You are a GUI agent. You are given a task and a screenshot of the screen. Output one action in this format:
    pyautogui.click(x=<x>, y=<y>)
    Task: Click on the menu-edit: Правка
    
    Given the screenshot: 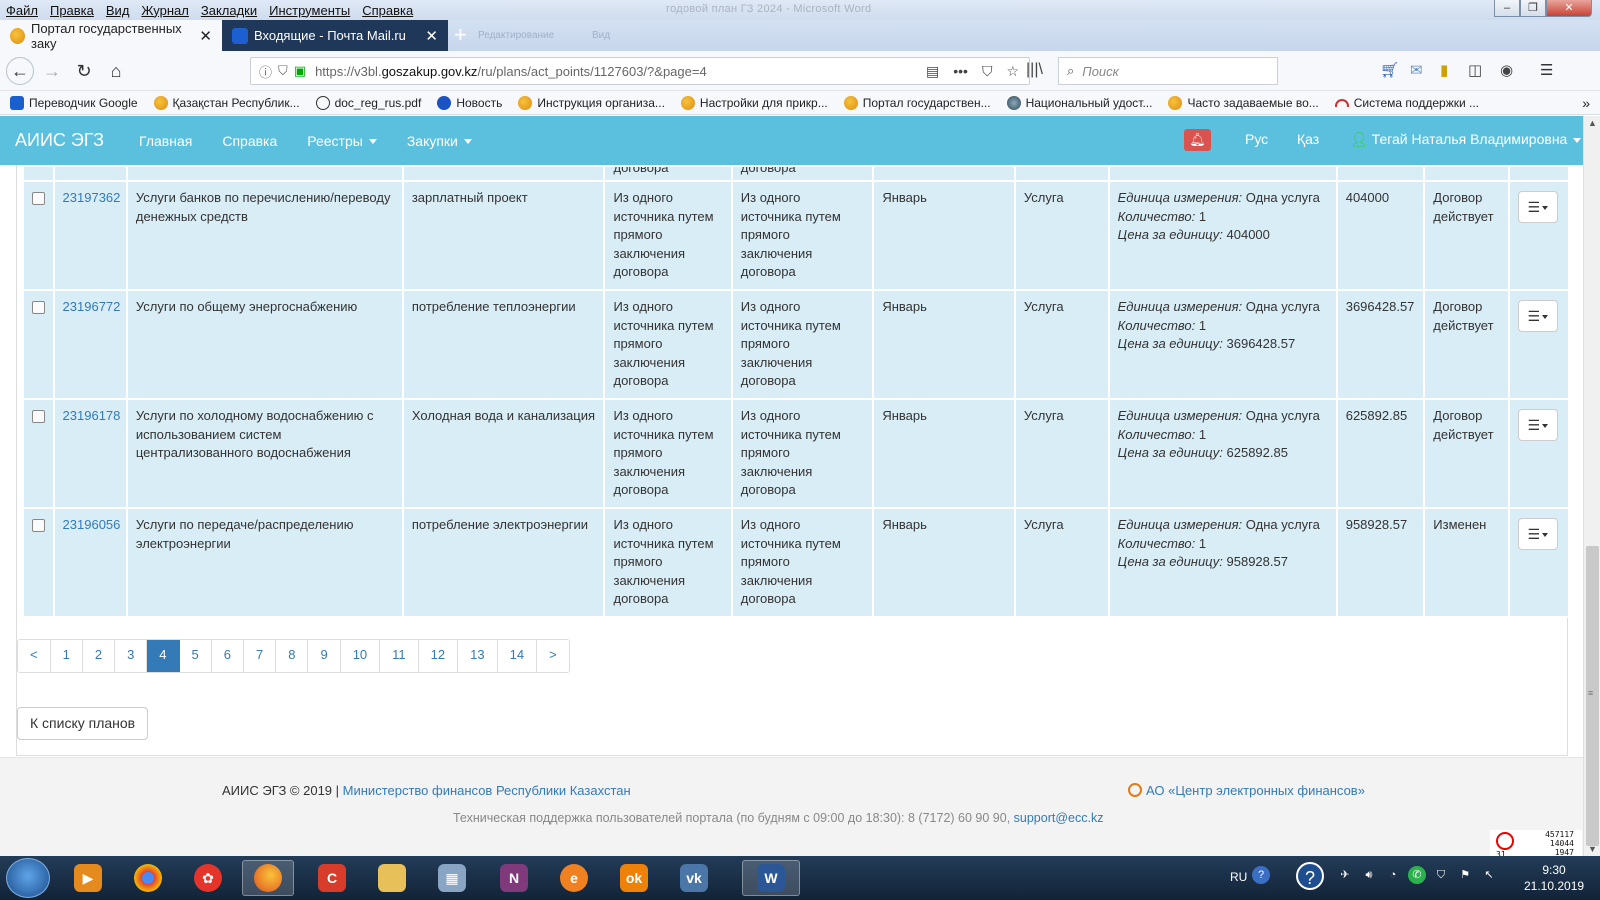 What is the action you would take?
    pyautogui.click(x=72, y=10)
    